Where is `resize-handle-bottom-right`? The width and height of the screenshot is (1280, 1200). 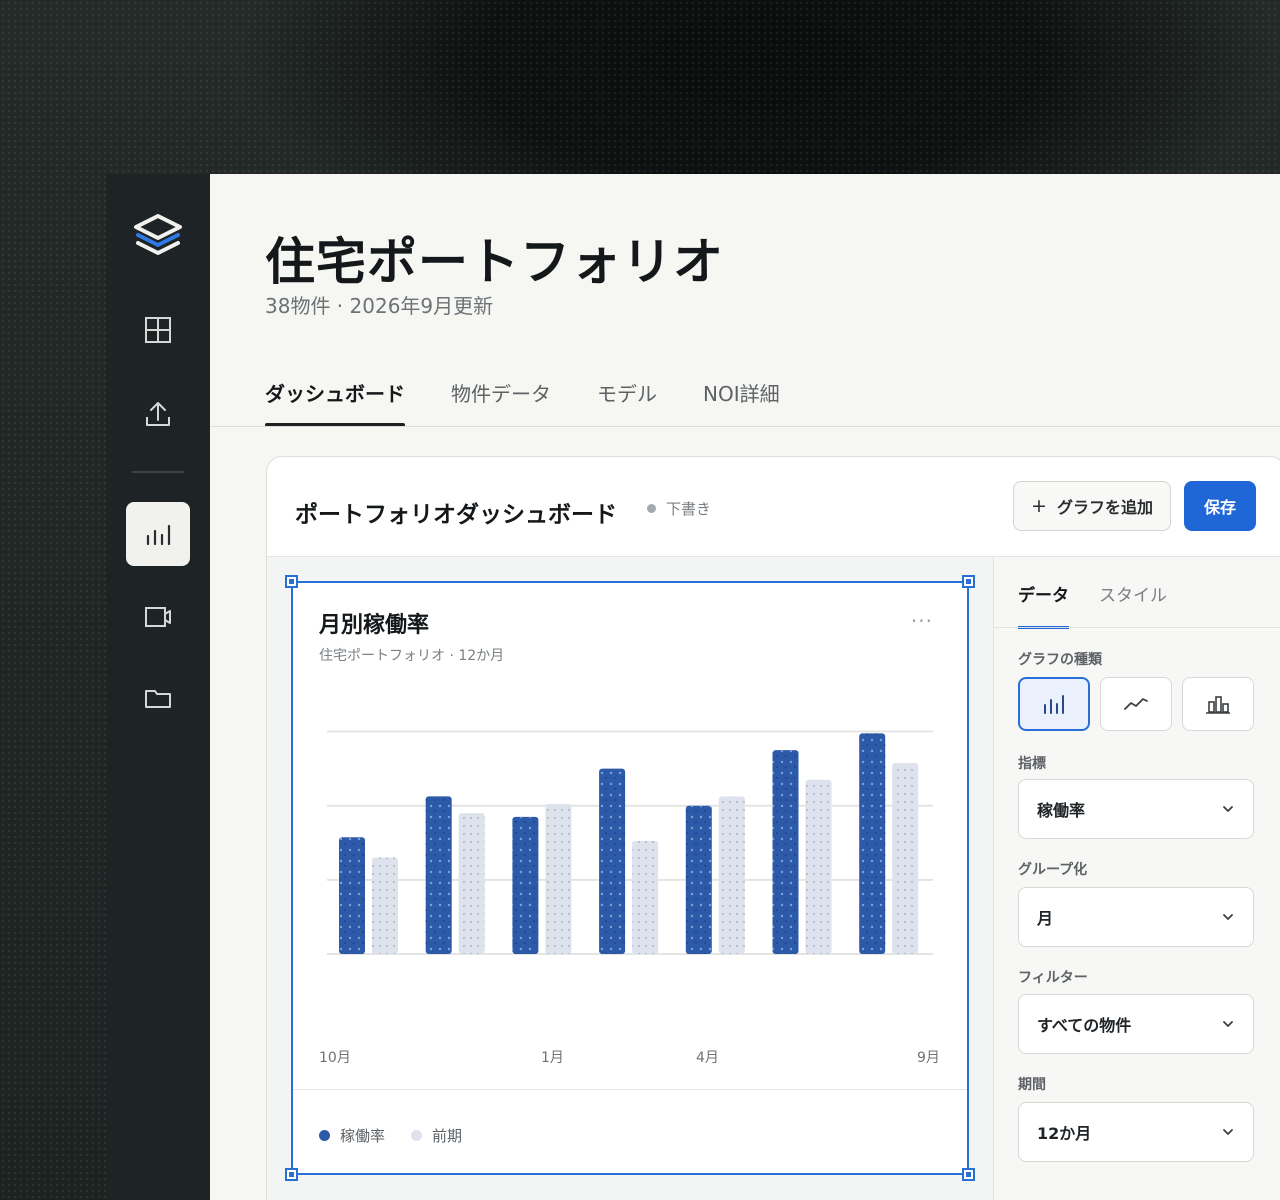 resize-handle-bottom-right is located at coordinates (968, 1174).